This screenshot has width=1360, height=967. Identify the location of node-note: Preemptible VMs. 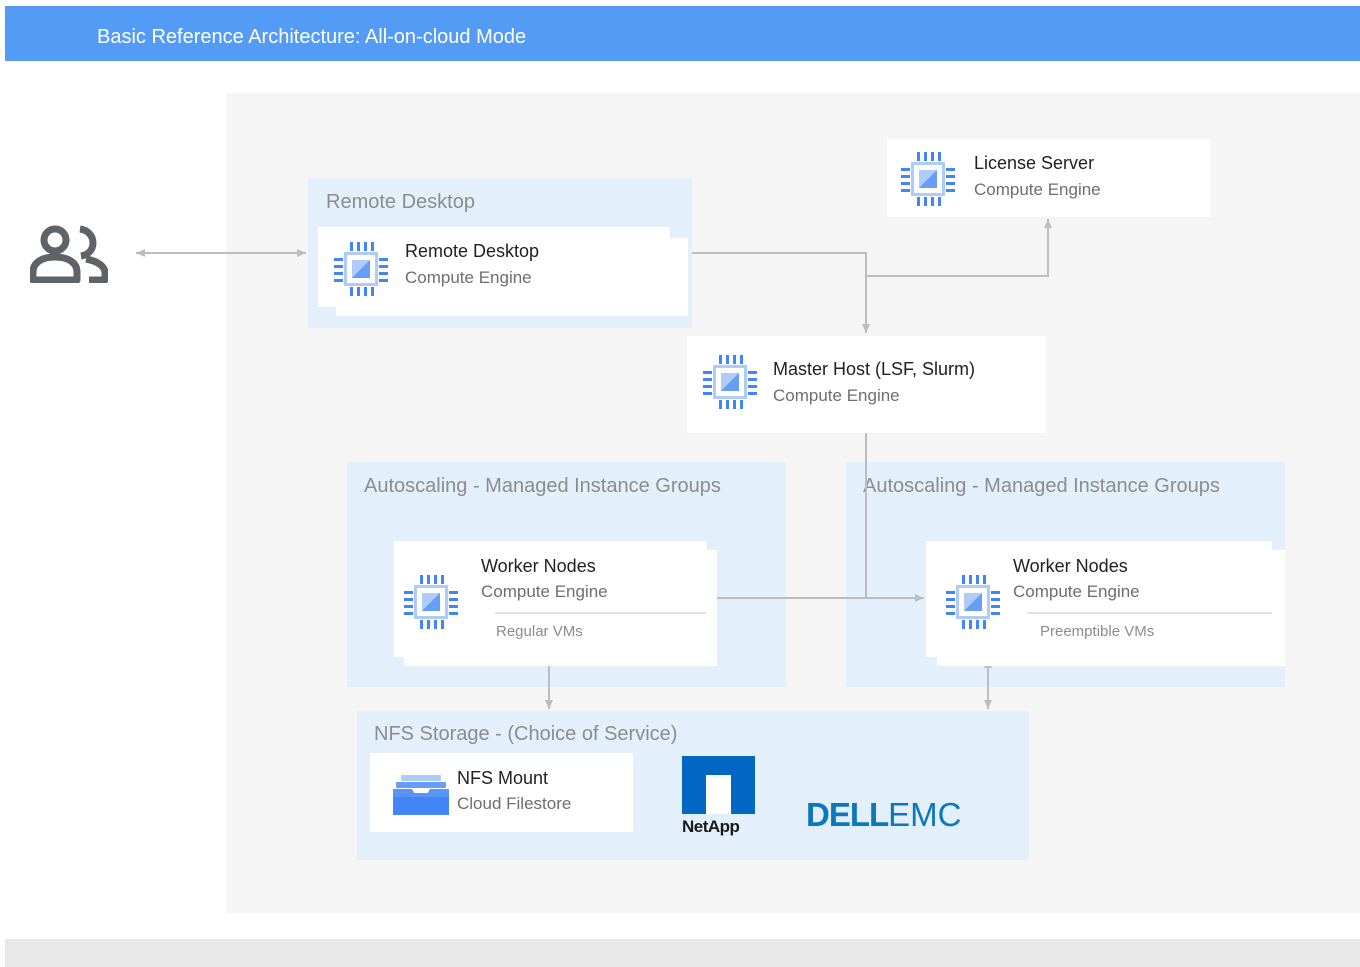
(1097, 631).